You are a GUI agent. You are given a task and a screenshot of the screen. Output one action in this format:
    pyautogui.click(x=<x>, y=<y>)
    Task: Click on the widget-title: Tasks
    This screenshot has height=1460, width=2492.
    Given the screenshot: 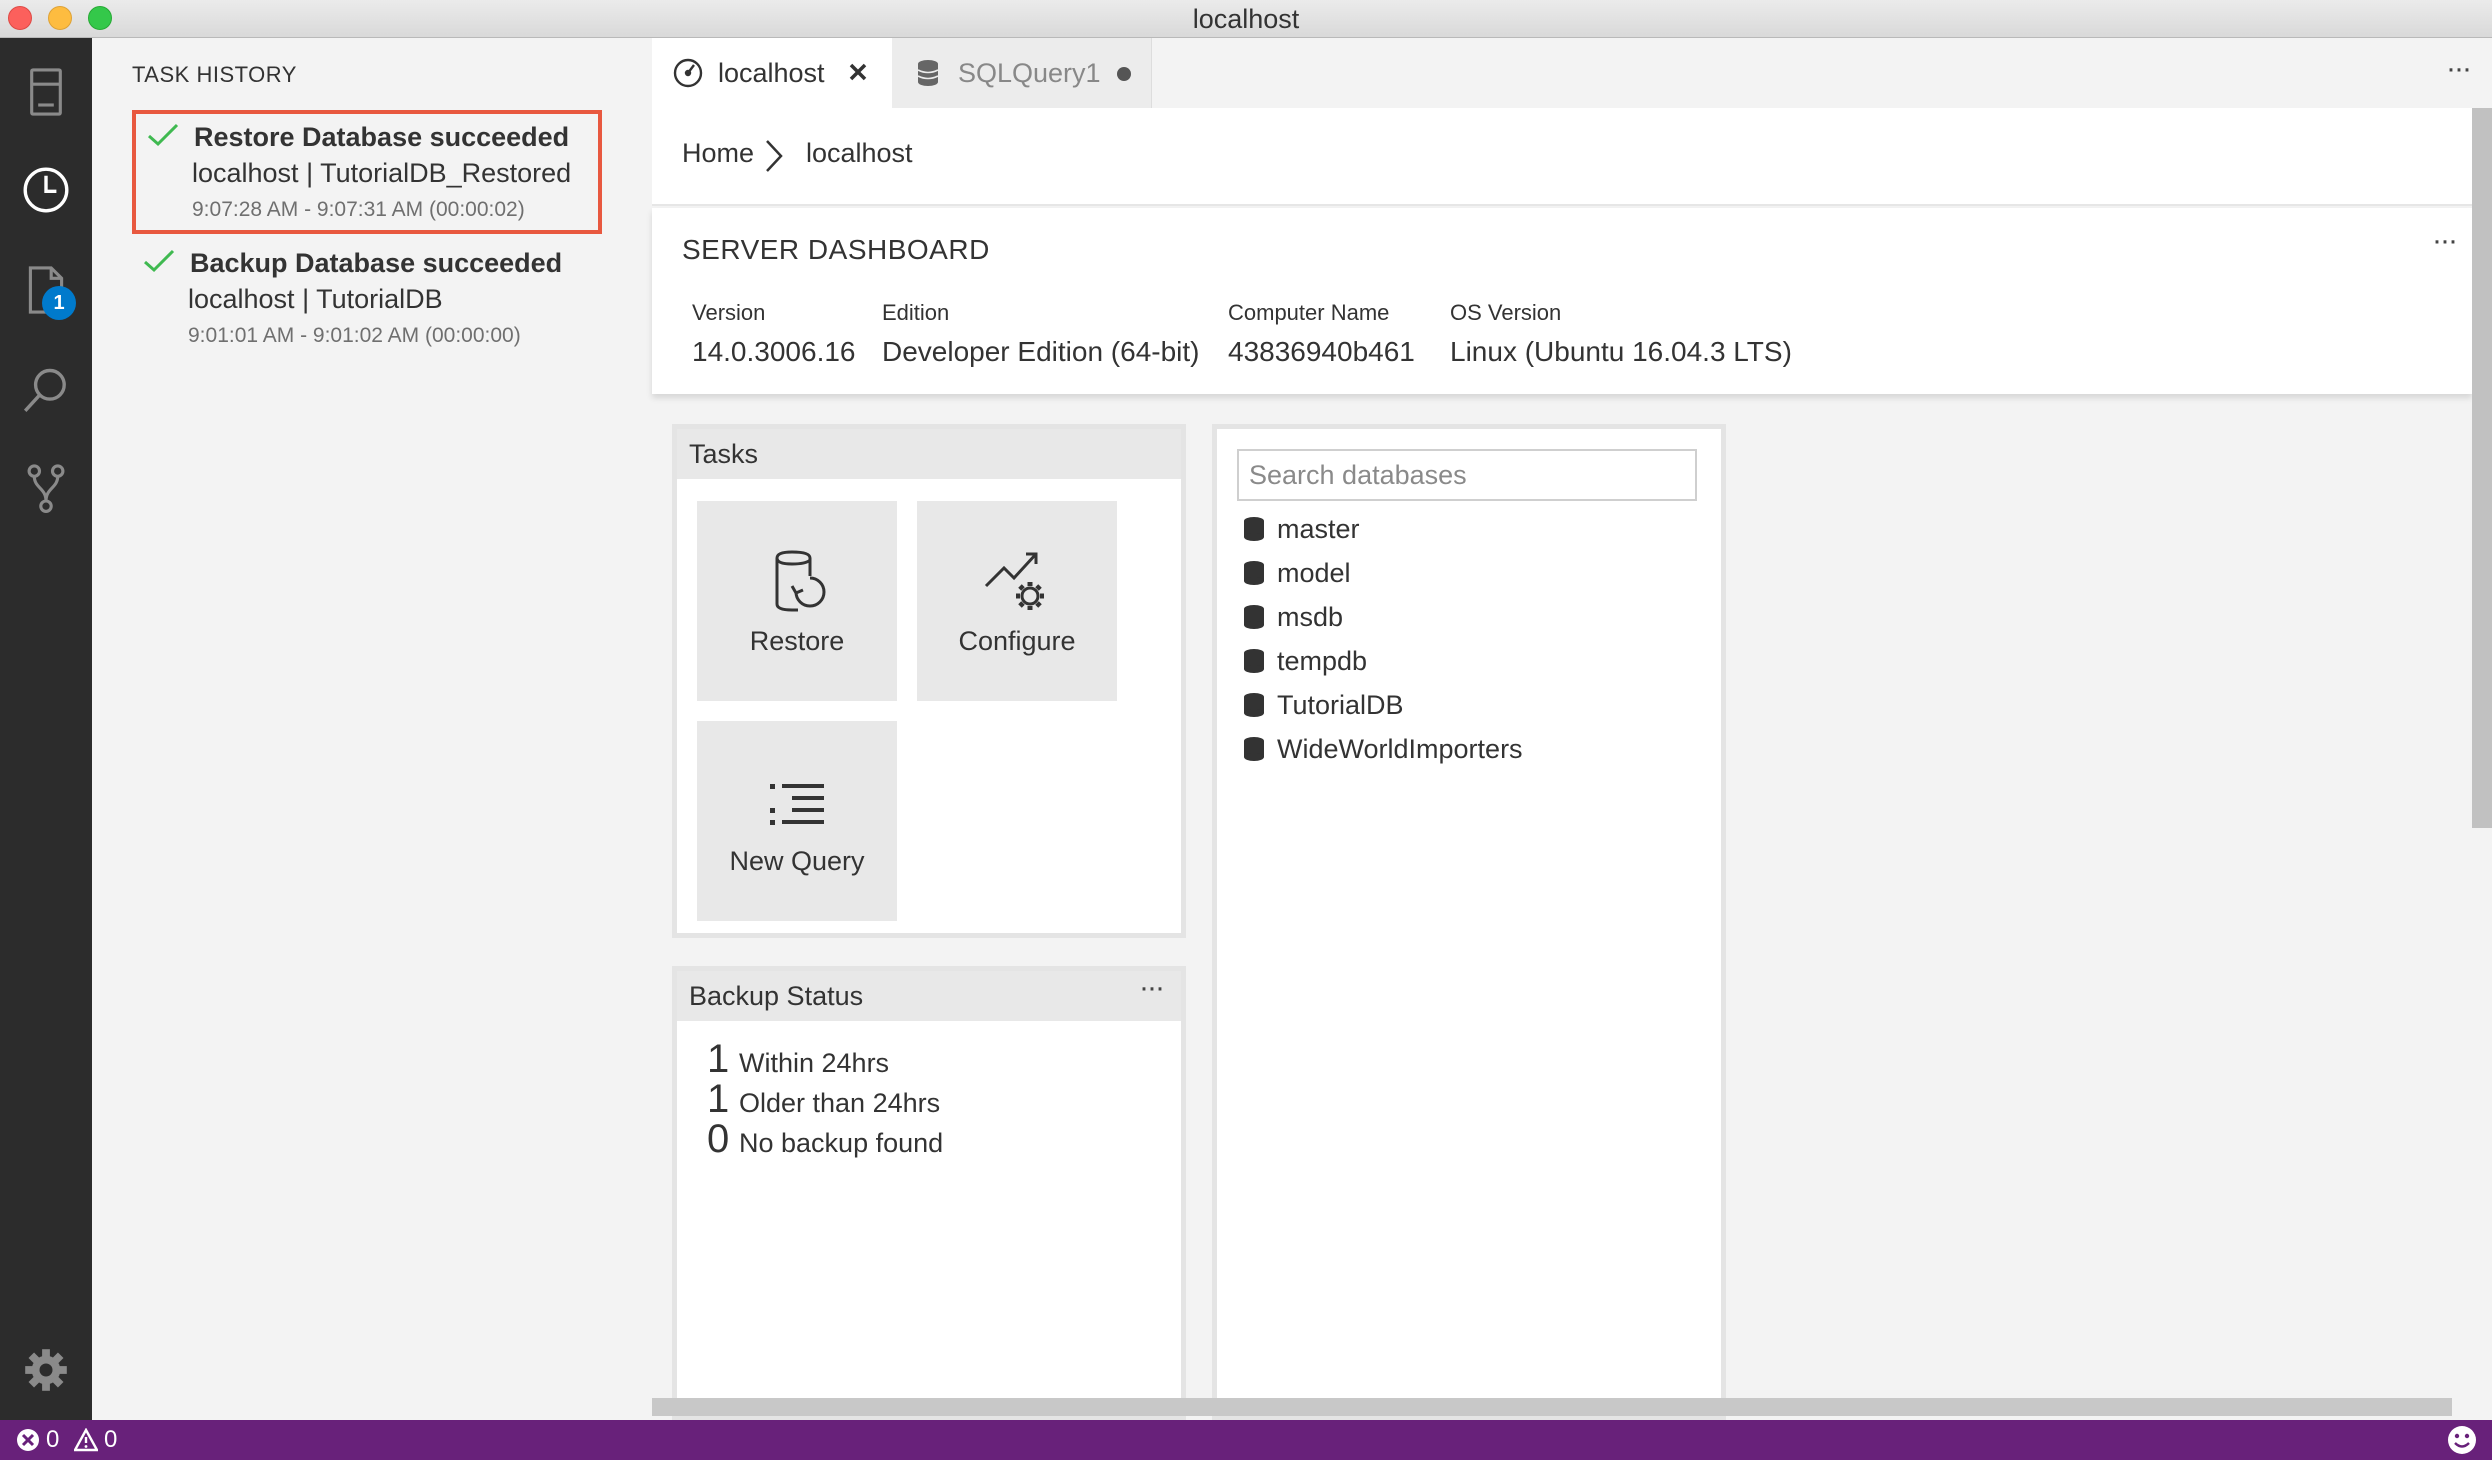 What is the action you would take?
    pyautogui.click(x=724, y=454)
    